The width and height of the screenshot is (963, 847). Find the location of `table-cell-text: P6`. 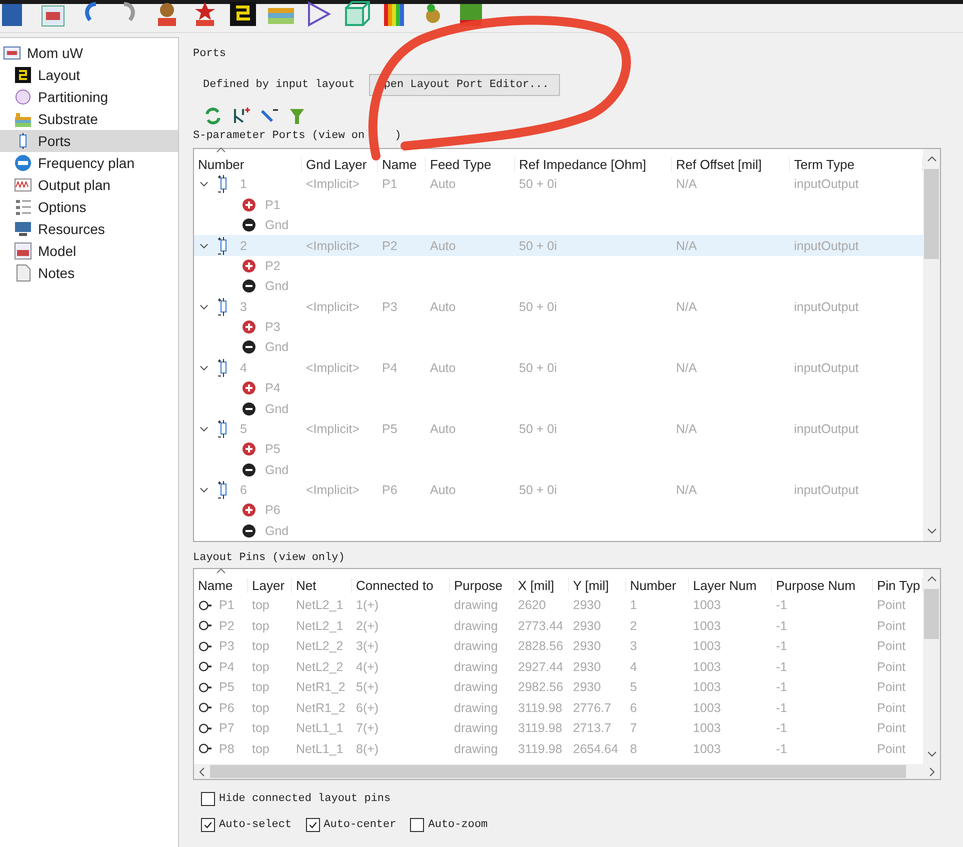

table-cell-text: P6 is located at coordinates (389, 490).